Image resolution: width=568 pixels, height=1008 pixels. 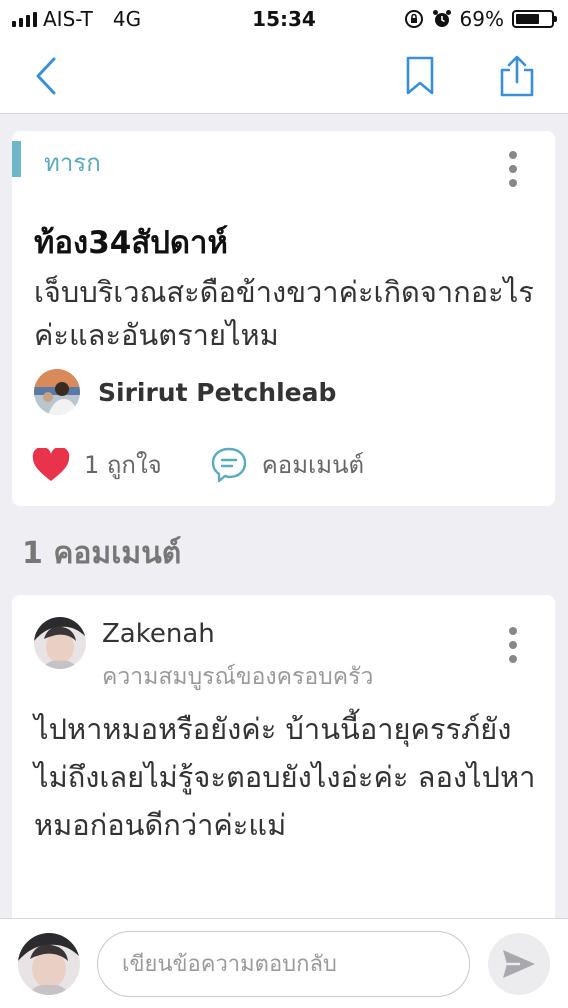 I want to click on tag-accent-bar, so click(x=16, y=159).